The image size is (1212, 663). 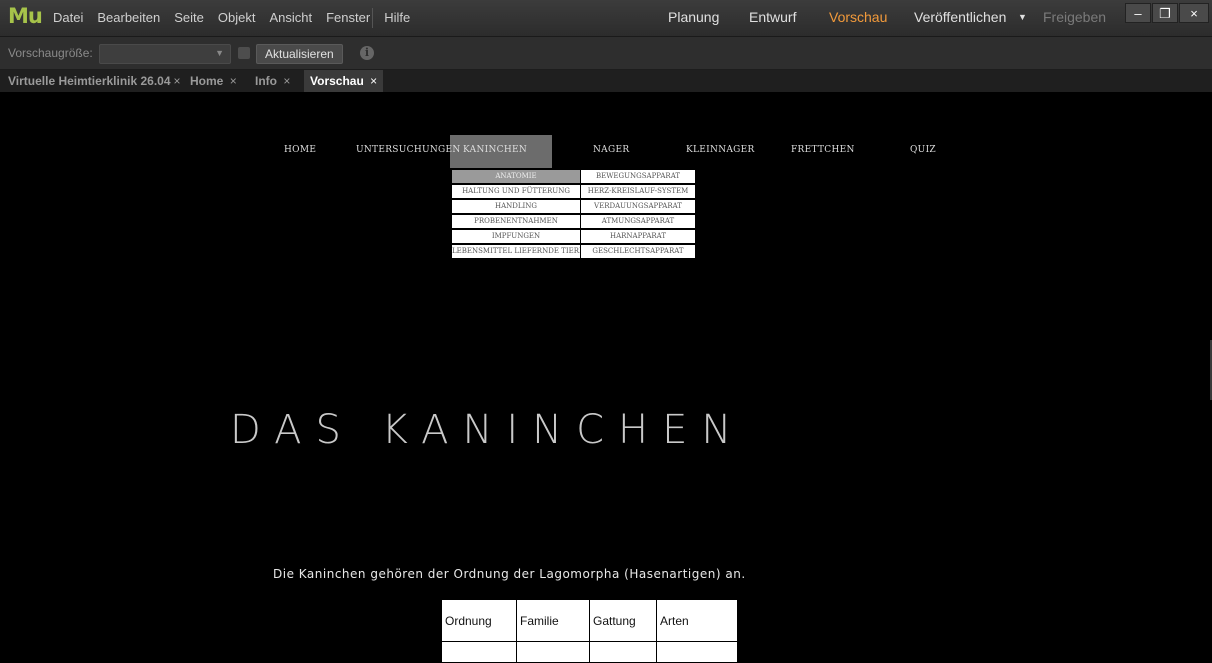 What do you see at coordinates (128, 17) in the screenshot?
I see `menu-bearbeiten: Bearbeiten` at bounding box center [128, 17].